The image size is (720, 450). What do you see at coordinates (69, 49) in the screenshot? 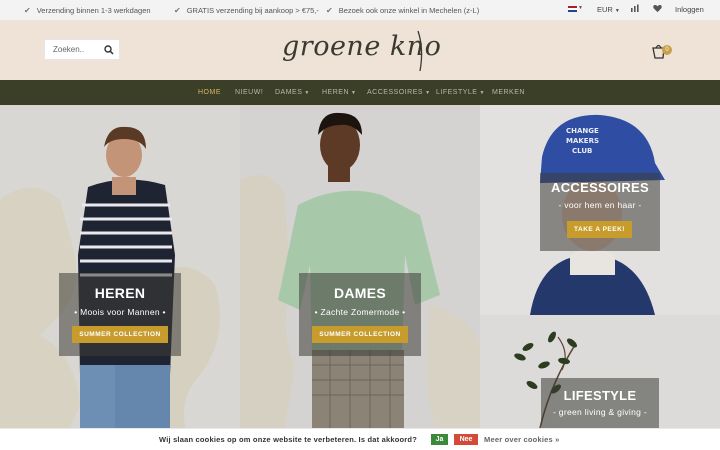
I see `search-placeholder: Zoeken..` at bounding box center [69, 49].